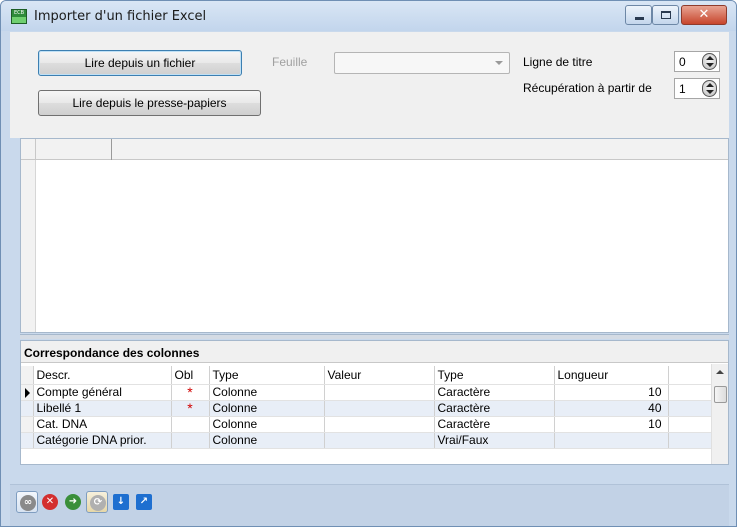 Image resolution: width=737 pixels, height=527 pixels. I want to click on cell-descr: Compte général, so click(102, 392).